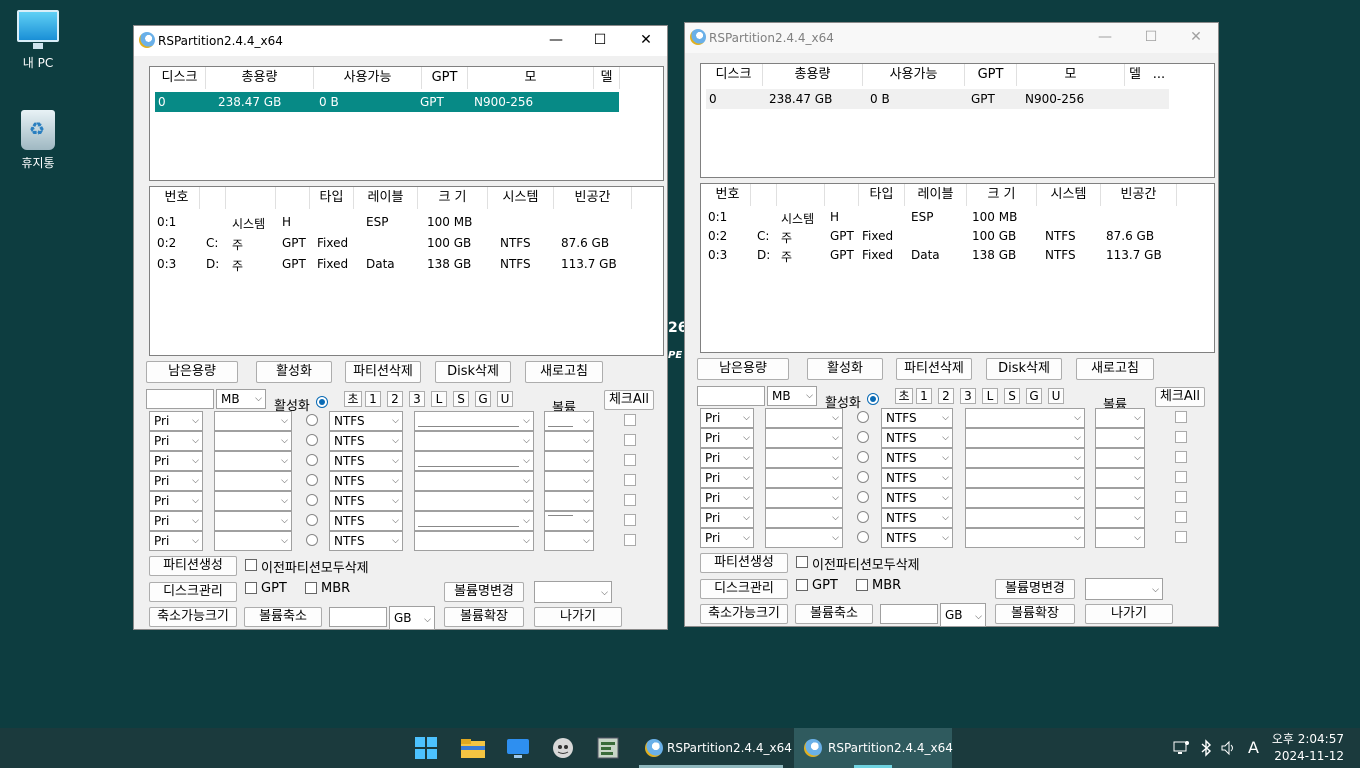 The width and height of the screenshot is (1360, 768). I want to click on windows-start-icon, so click(426, 748).